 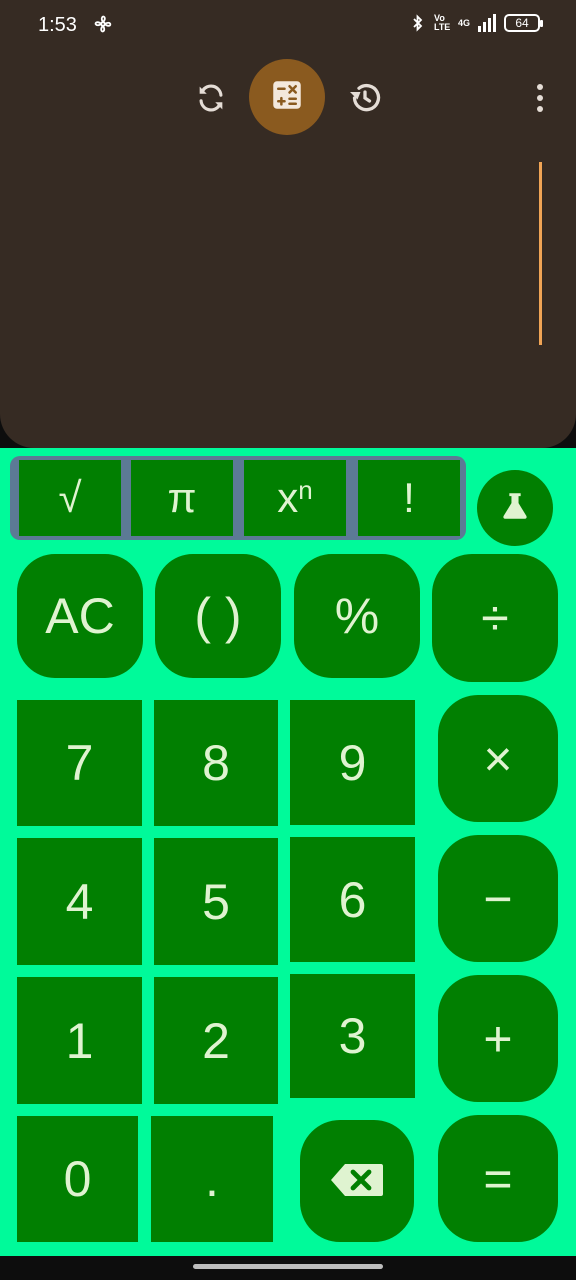 I want to click on signal-icon, so click(x=487, y=23).